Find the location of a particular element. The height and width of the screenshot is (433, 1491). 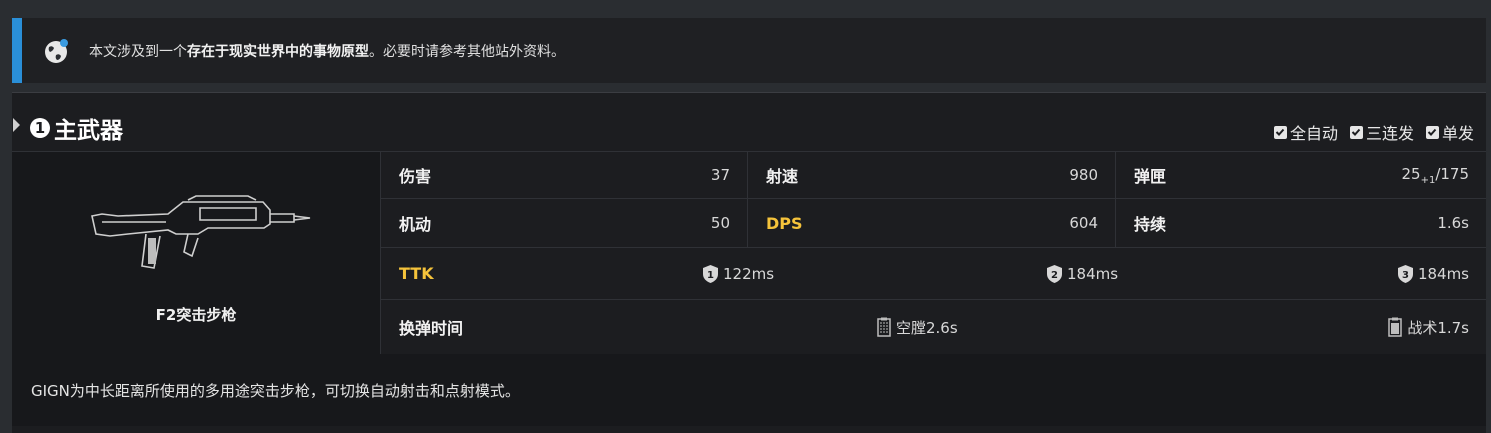

armor-3-shield-icon: 3 is located at coordinates (1405, 273).